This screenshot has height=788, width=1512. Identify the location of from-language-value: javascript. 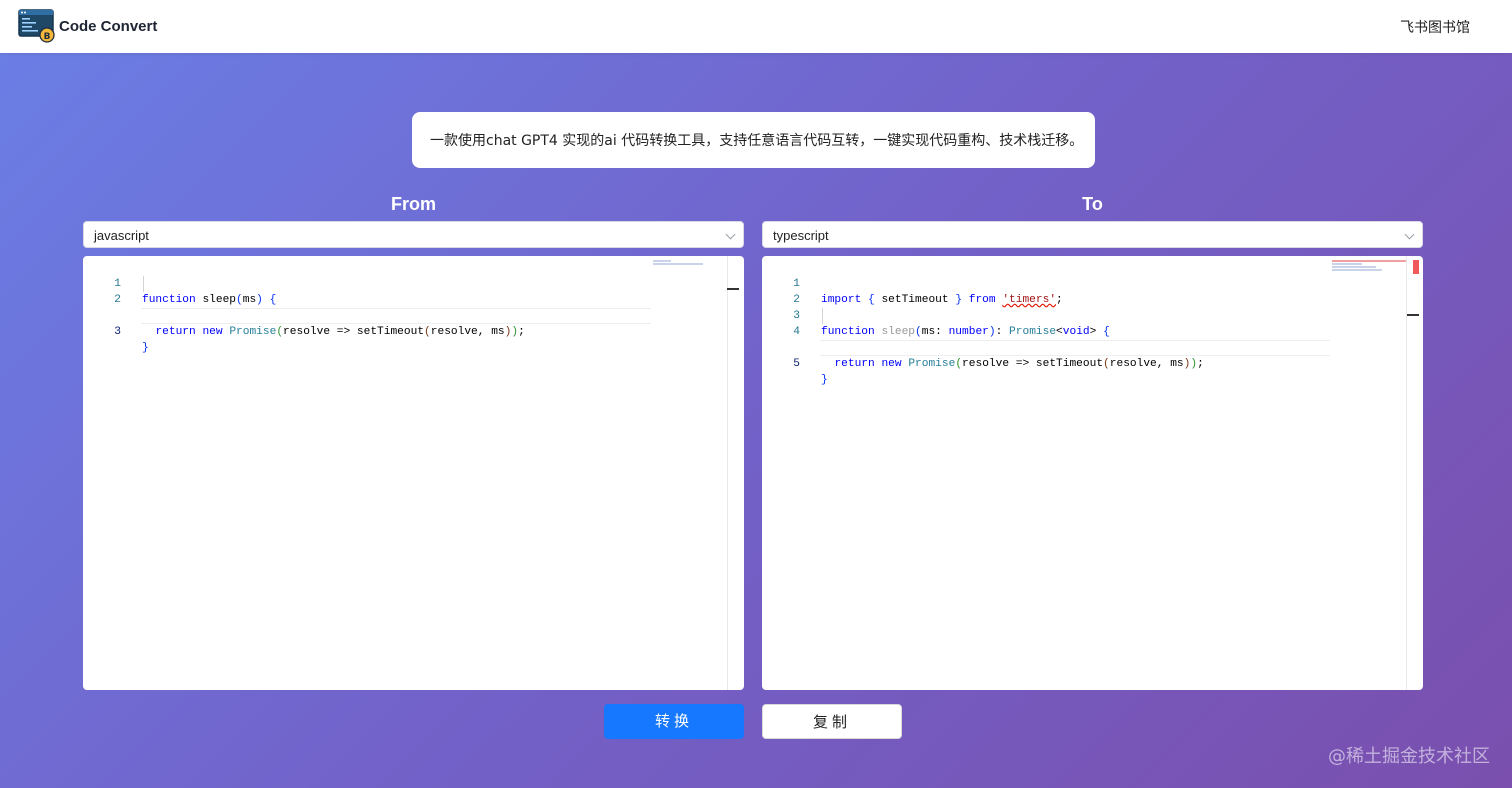
(121, 235).